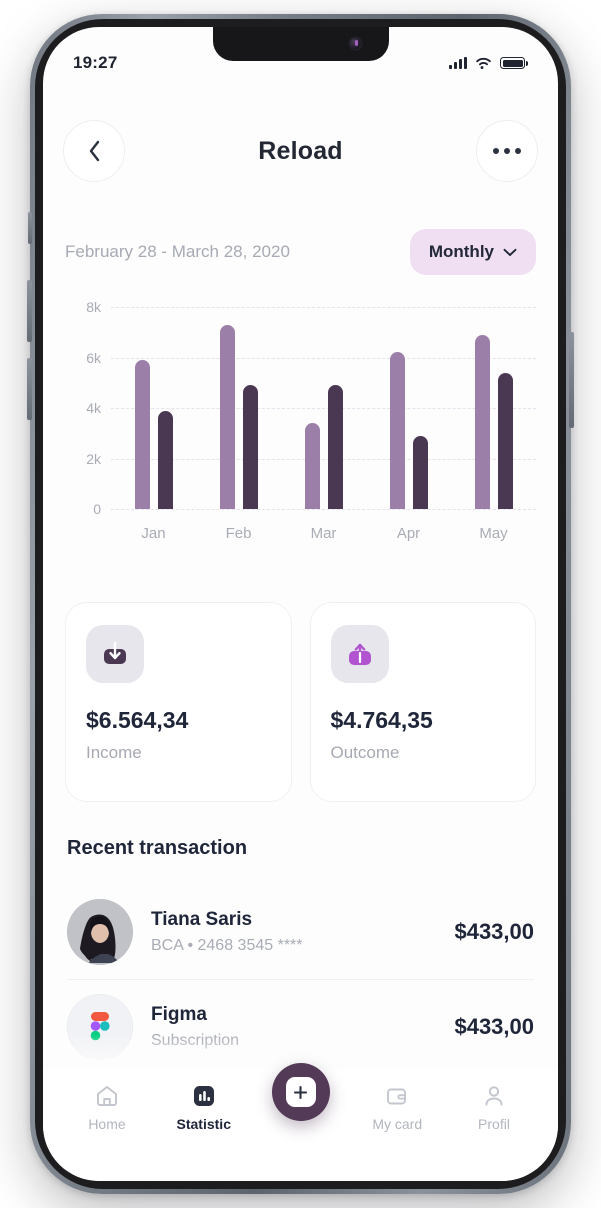 This screenshot has width=601, height=1208. I want to click on chart-x-tick: Mar, so click(323, 533).